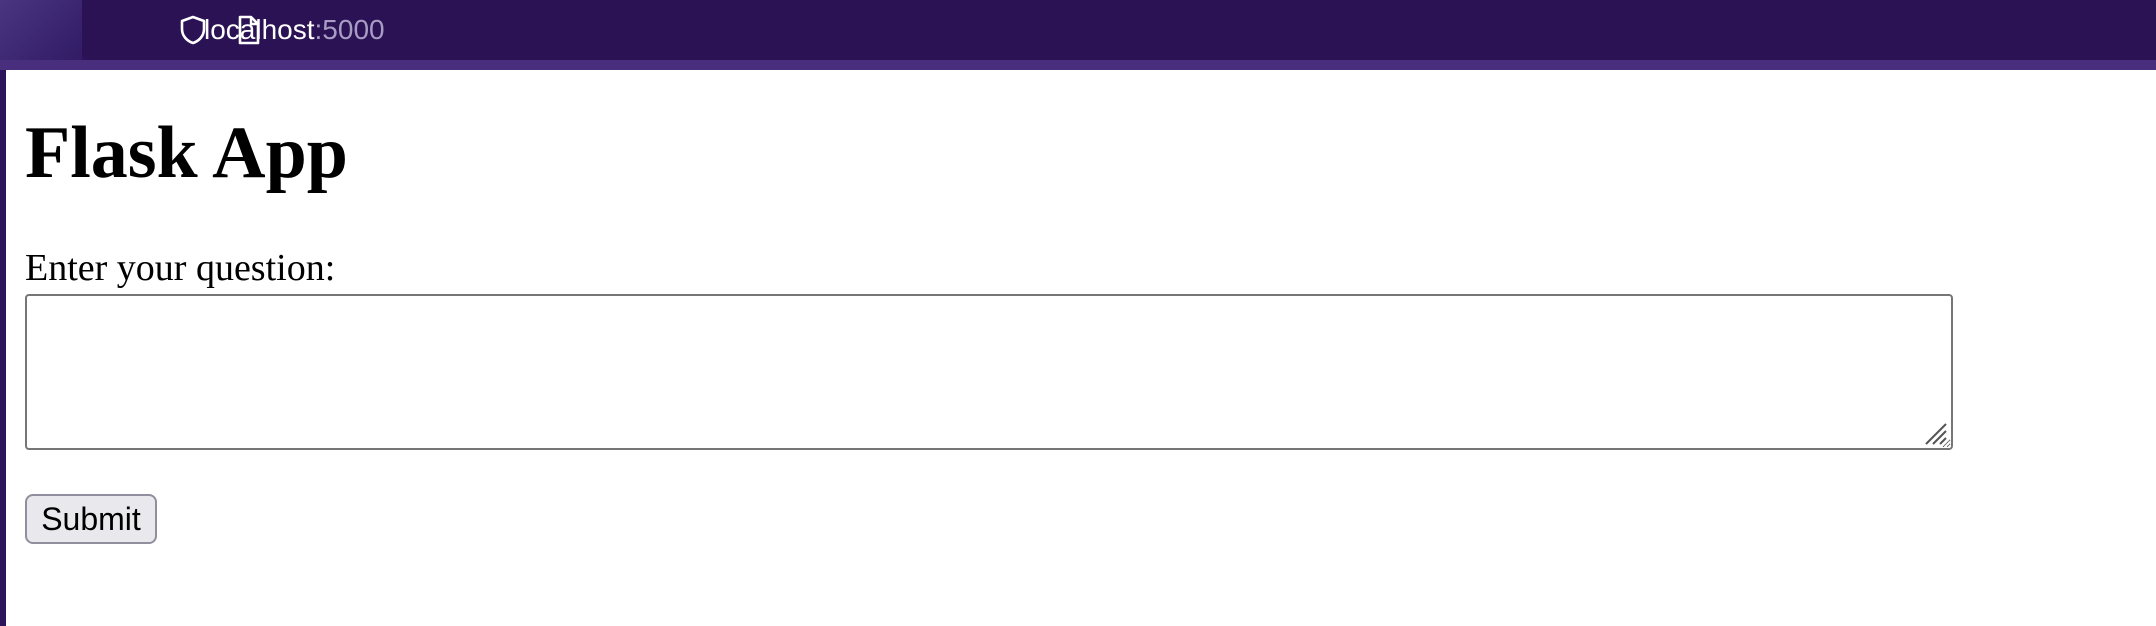 The height and width of the screenshot is (626, 2156). Describe the element at coordinates (186, 153) in the screenshot. I see `page-title: Flask App` at that location.